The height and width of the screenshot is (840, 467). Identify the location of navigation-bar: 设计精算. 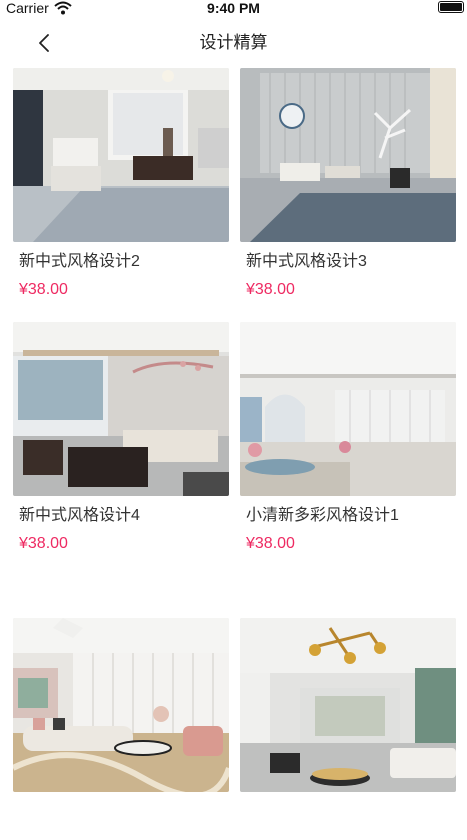
(233, 43).